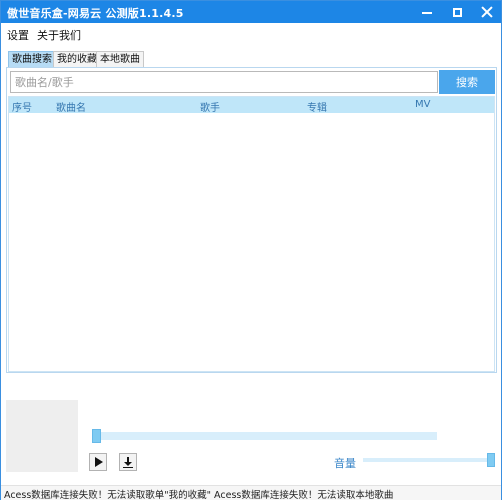 This screenshot has width=502, height=501. What do you see at coordinates (491, 460) in the screenshot?
I see `volume-slider-handle` at bounding box center [491, 460].